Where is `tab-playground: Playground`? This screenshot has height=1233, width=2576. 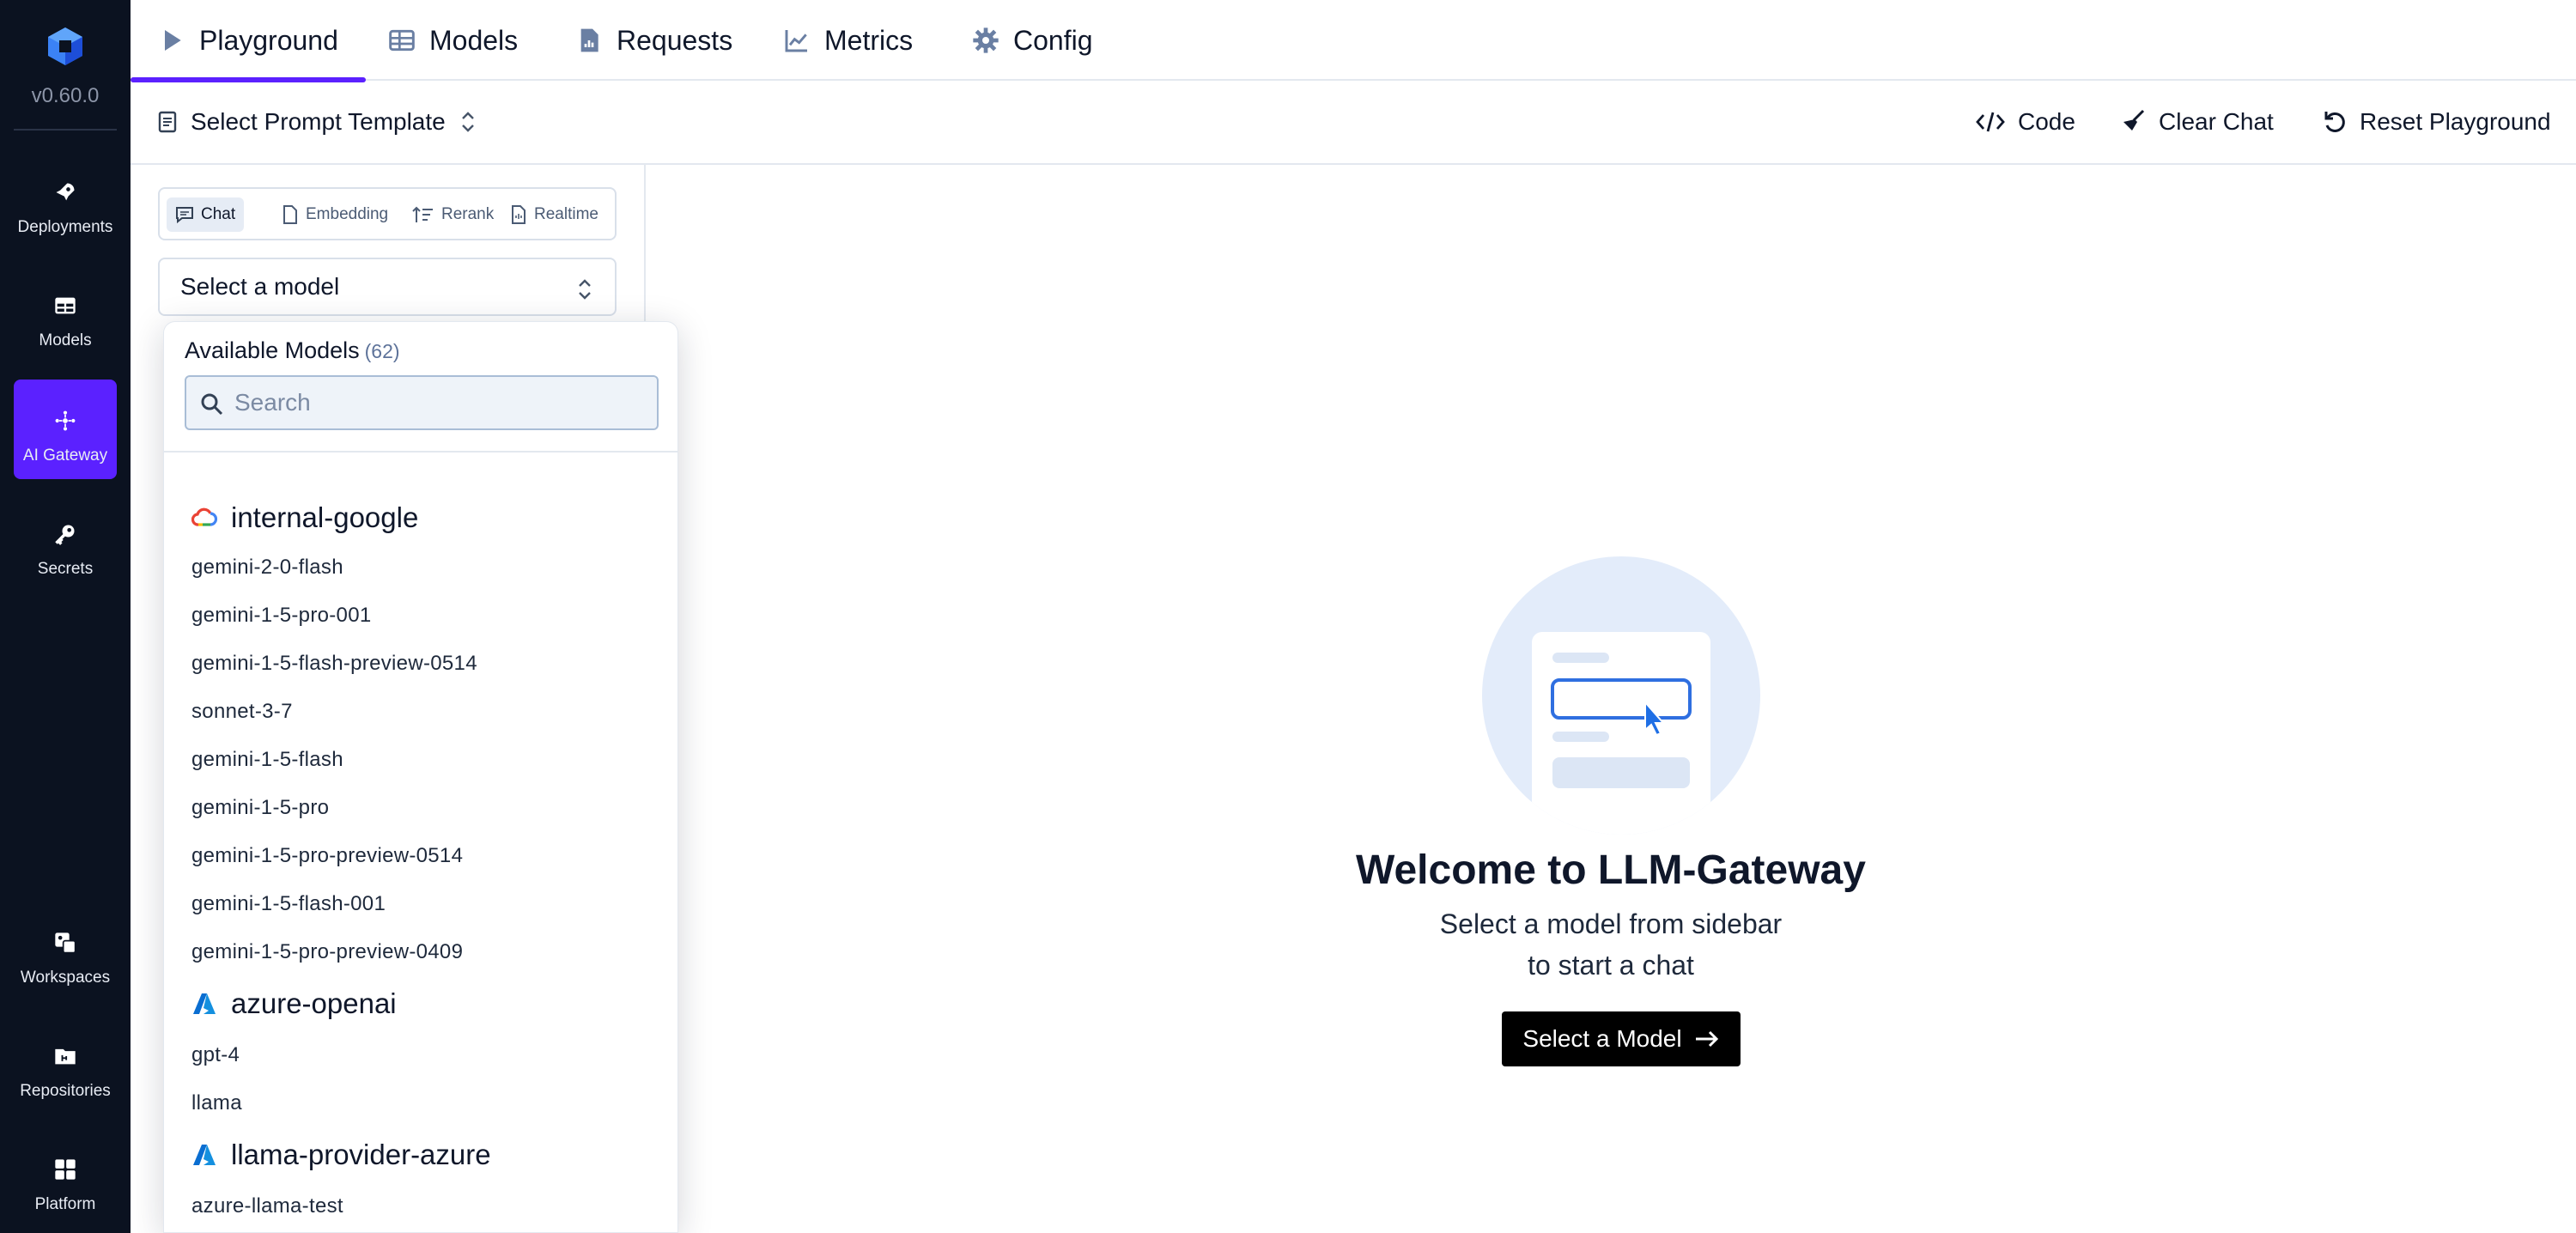 tab-playground: Playground is located at coordinates (249, 41).